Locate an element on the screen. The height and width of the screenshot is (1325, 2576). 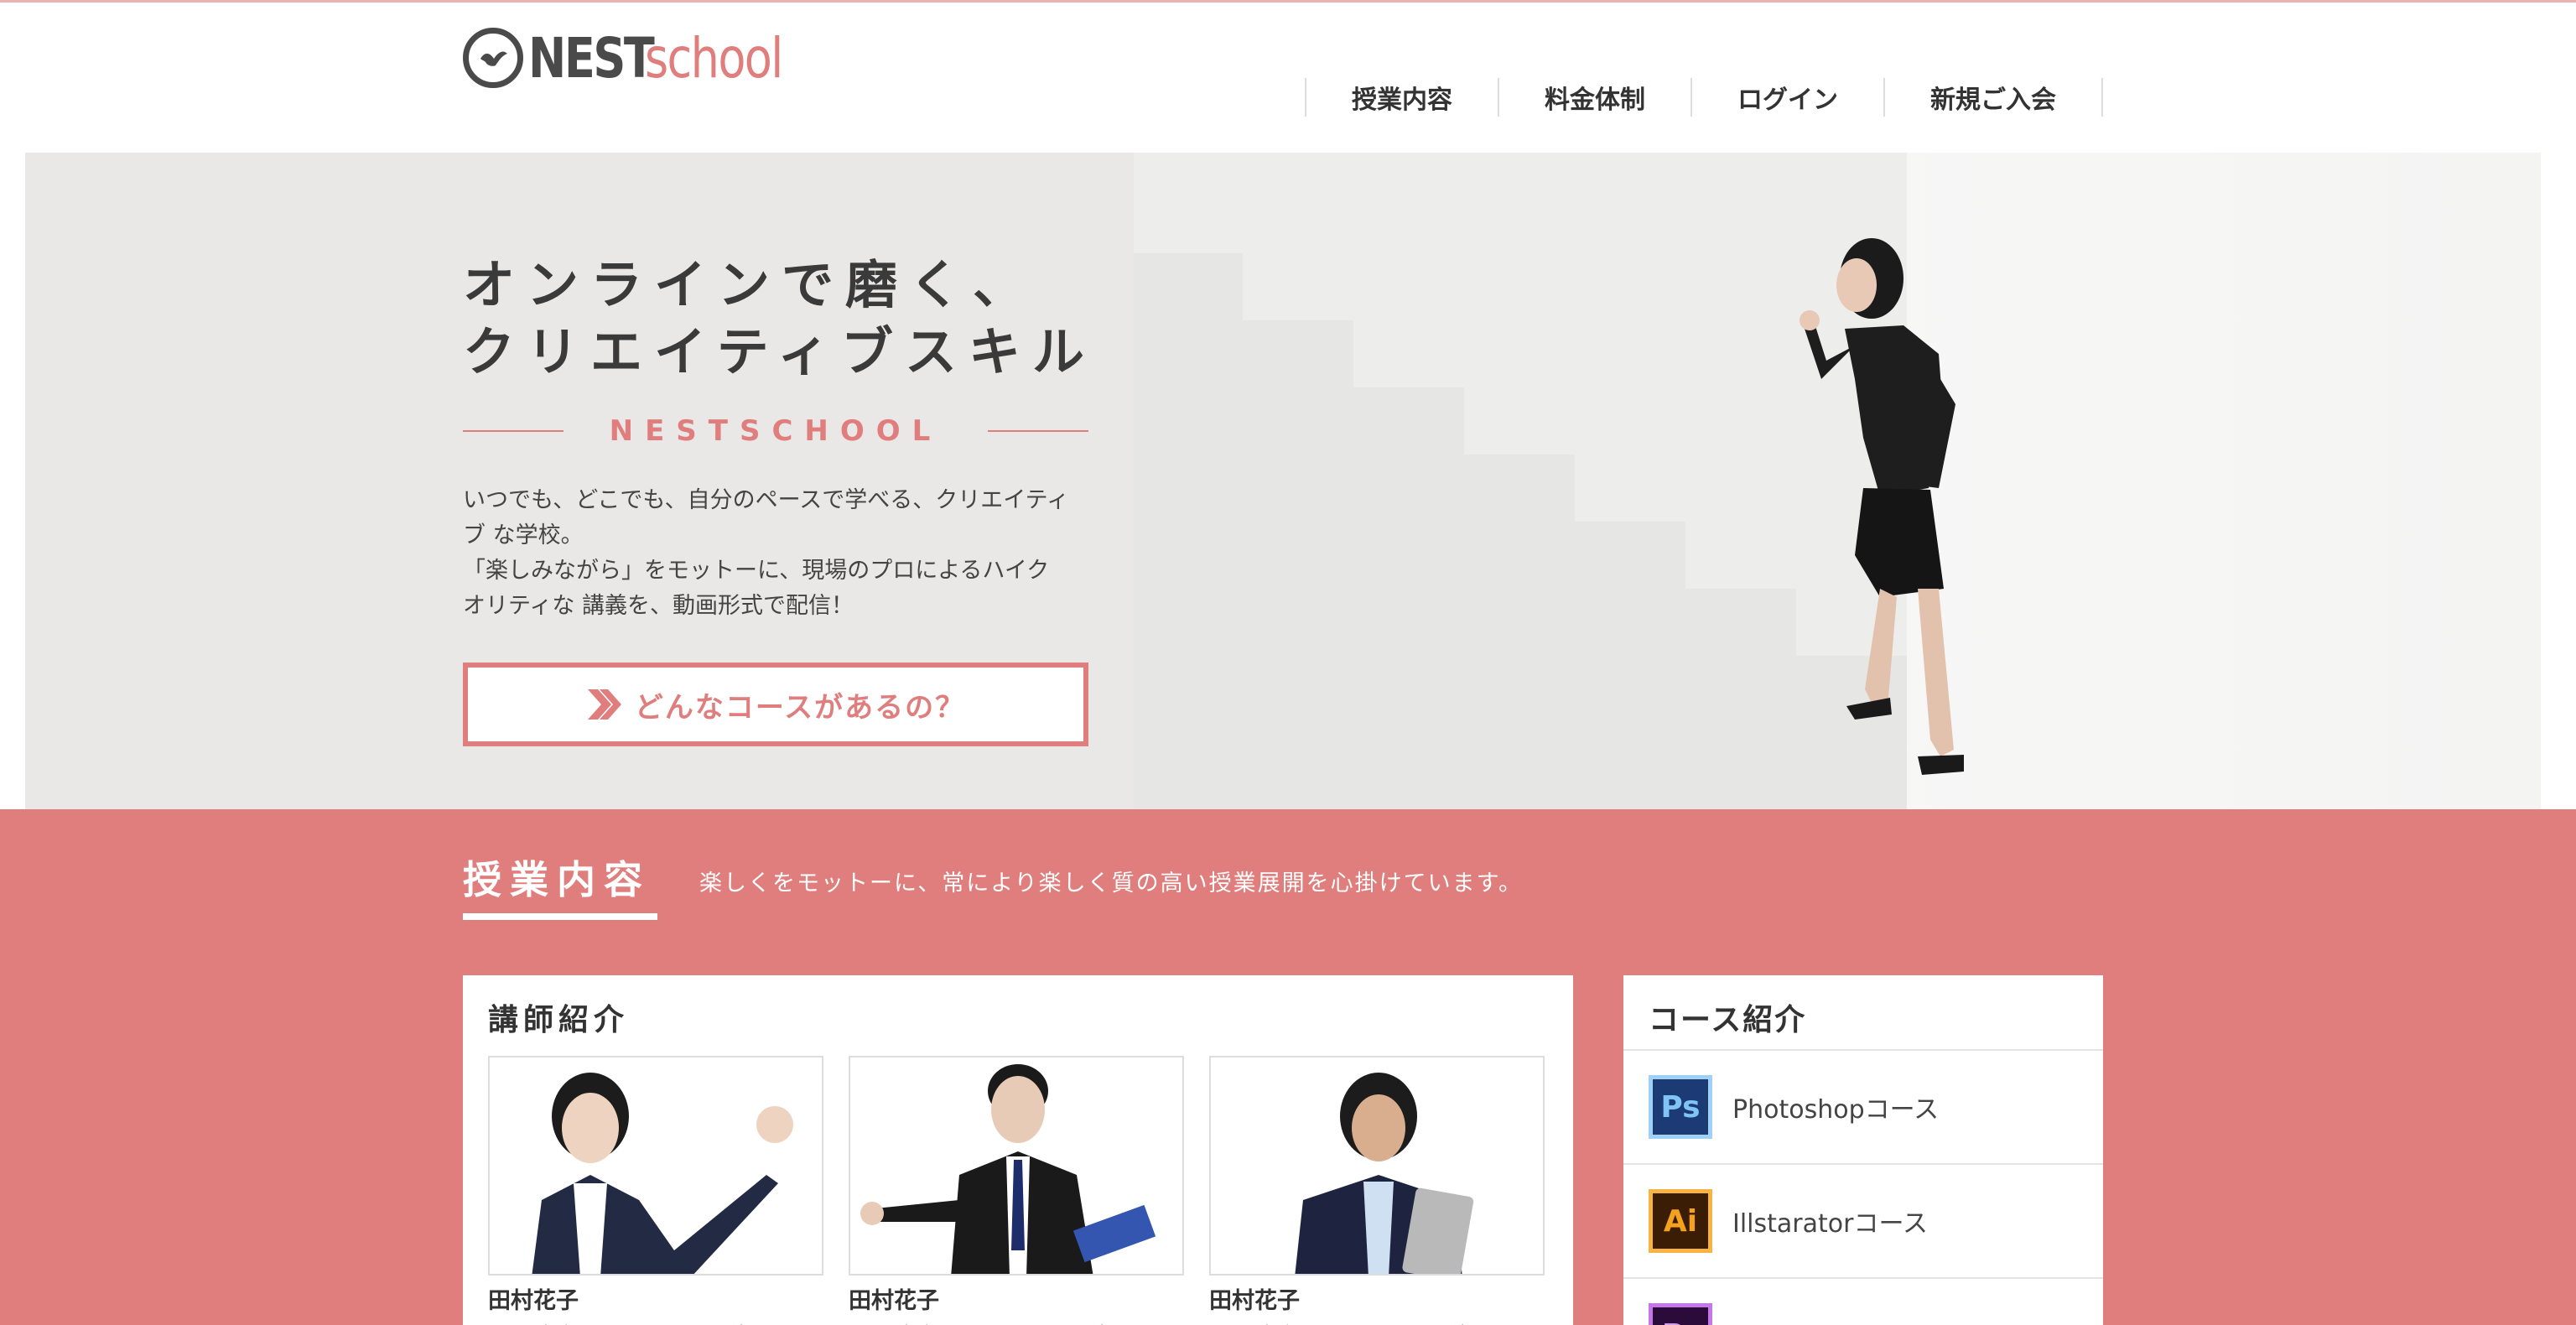
logo-text-nest: NEST is located at coordinates (591, 58).